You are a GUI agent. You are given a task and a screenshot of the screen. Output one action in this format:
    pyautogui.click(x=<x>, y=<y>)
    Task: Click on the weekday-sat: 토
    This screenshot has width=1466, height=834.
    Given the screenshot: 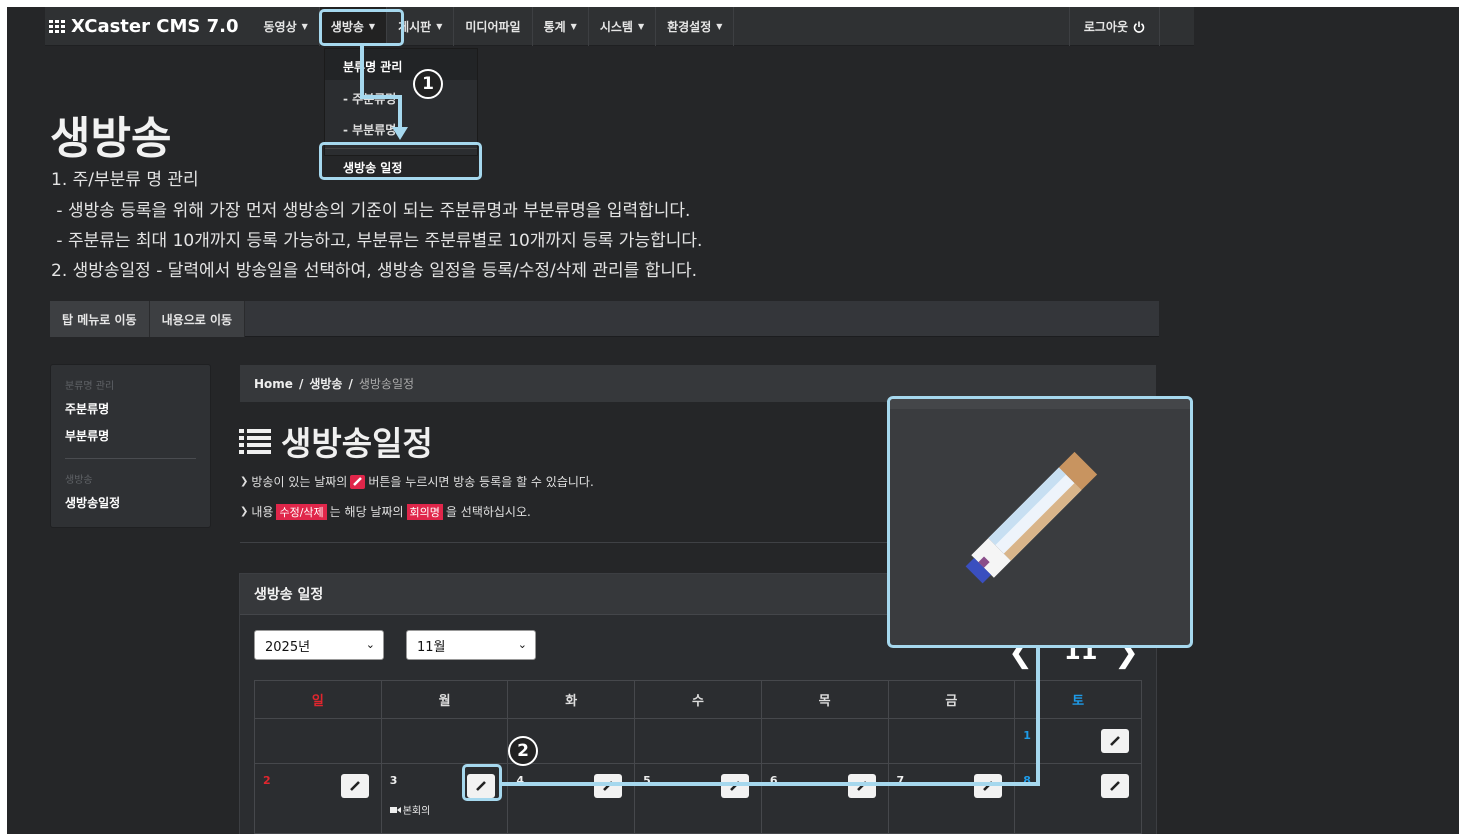 What is the action you would take?
    pyautogui.click(x=1078, y=699)
    